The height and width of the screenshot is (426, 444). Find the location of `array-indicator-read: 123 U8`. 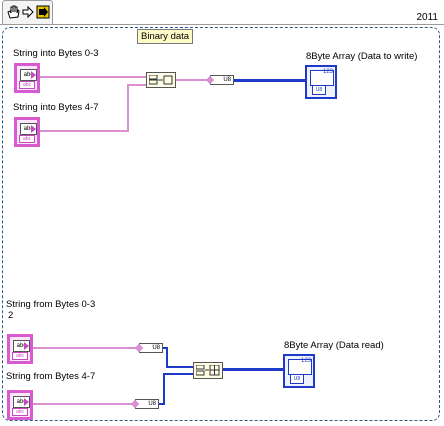

array-indicator-read: 123 U8 is located at coordinates (299, 371).